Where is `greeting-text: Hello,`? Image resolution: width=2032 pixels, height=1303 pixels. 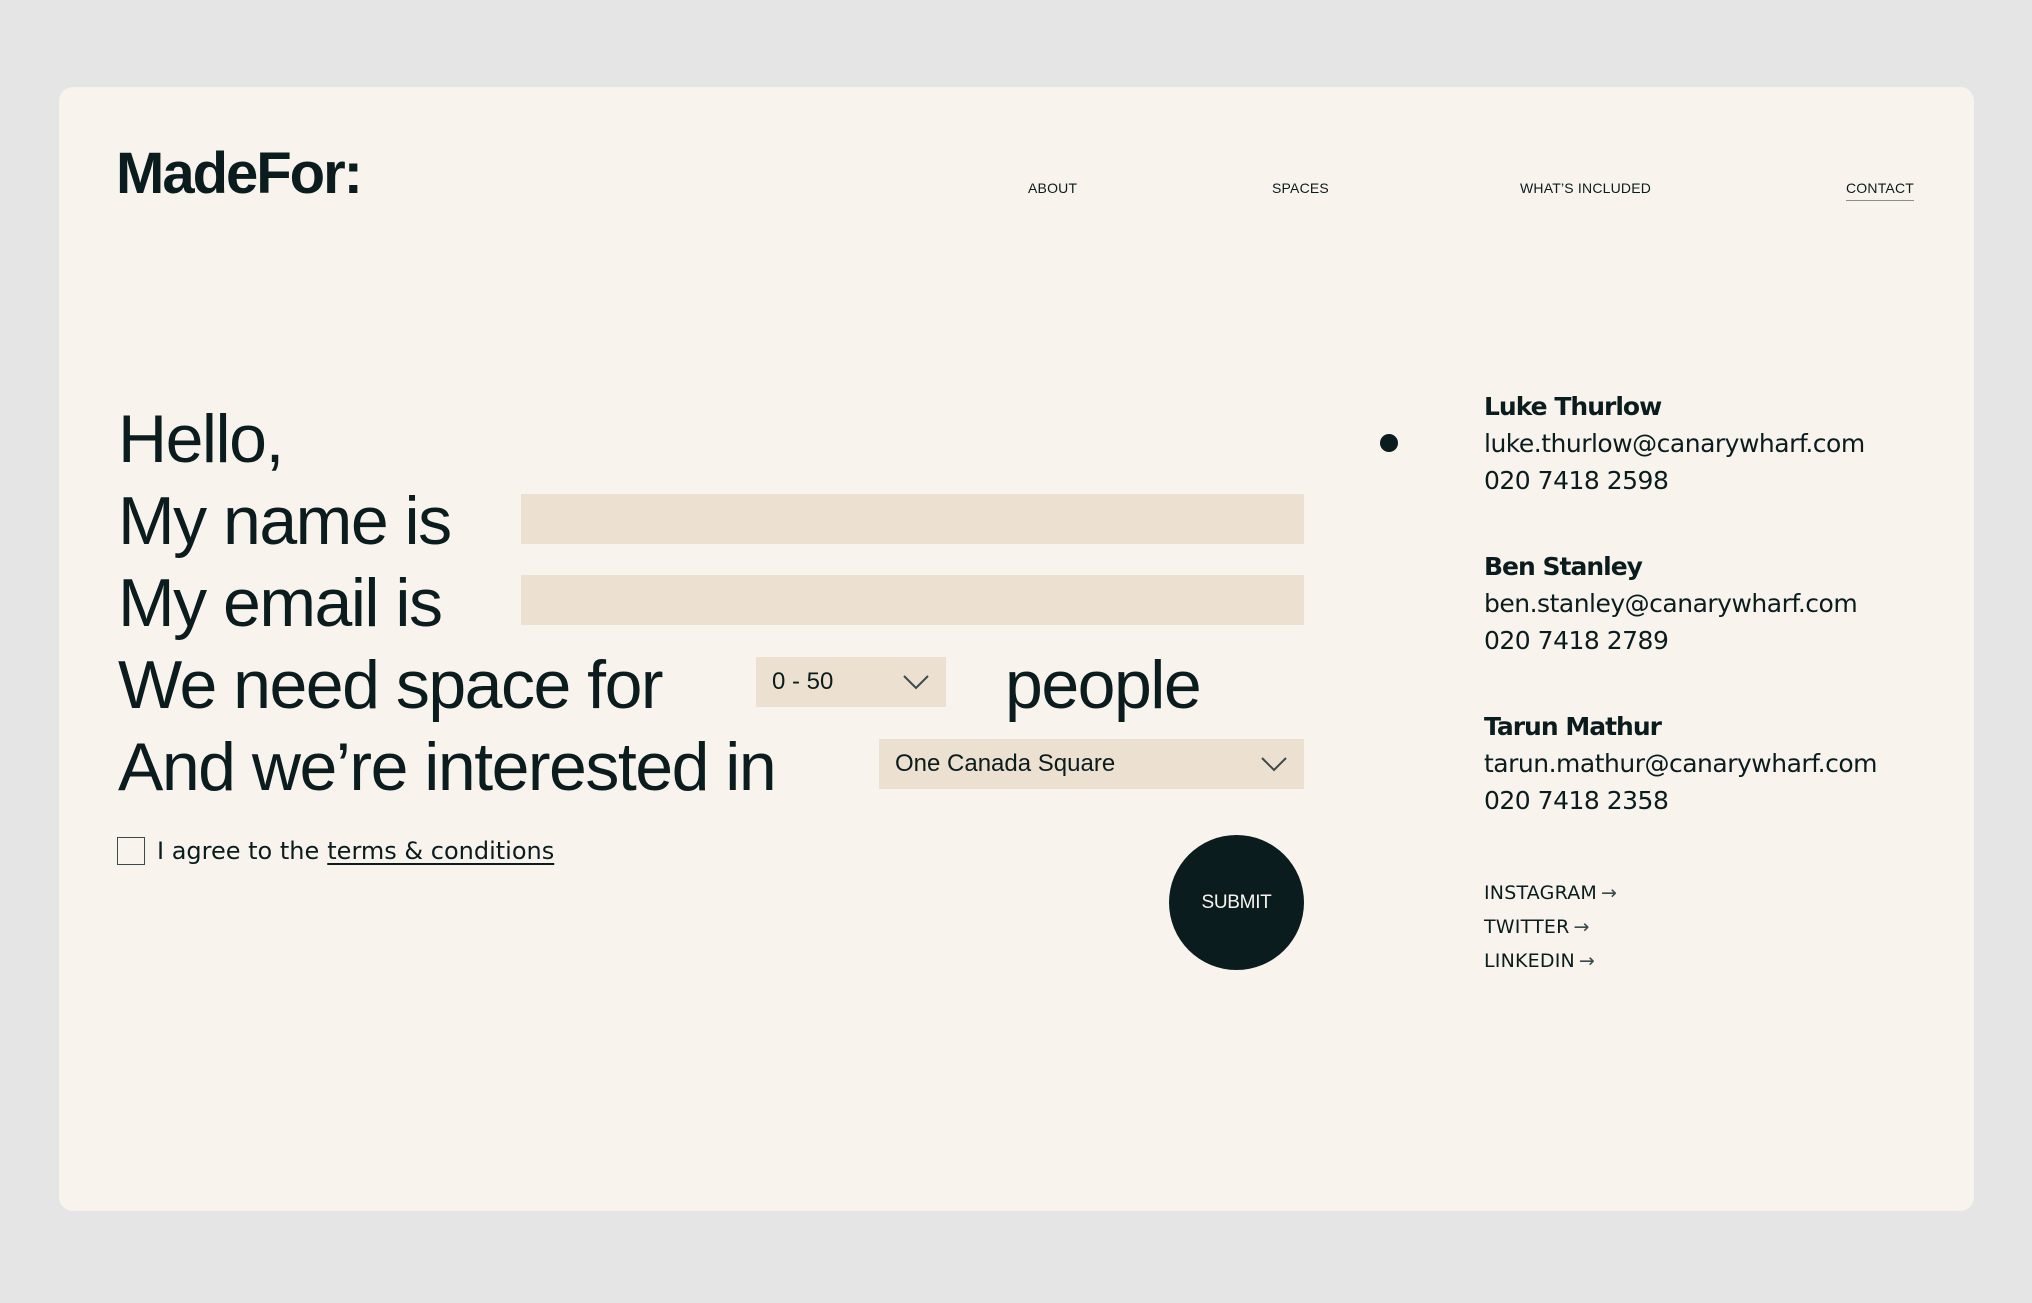 greeting-text: Hello, is located at coordinates (201, 439).